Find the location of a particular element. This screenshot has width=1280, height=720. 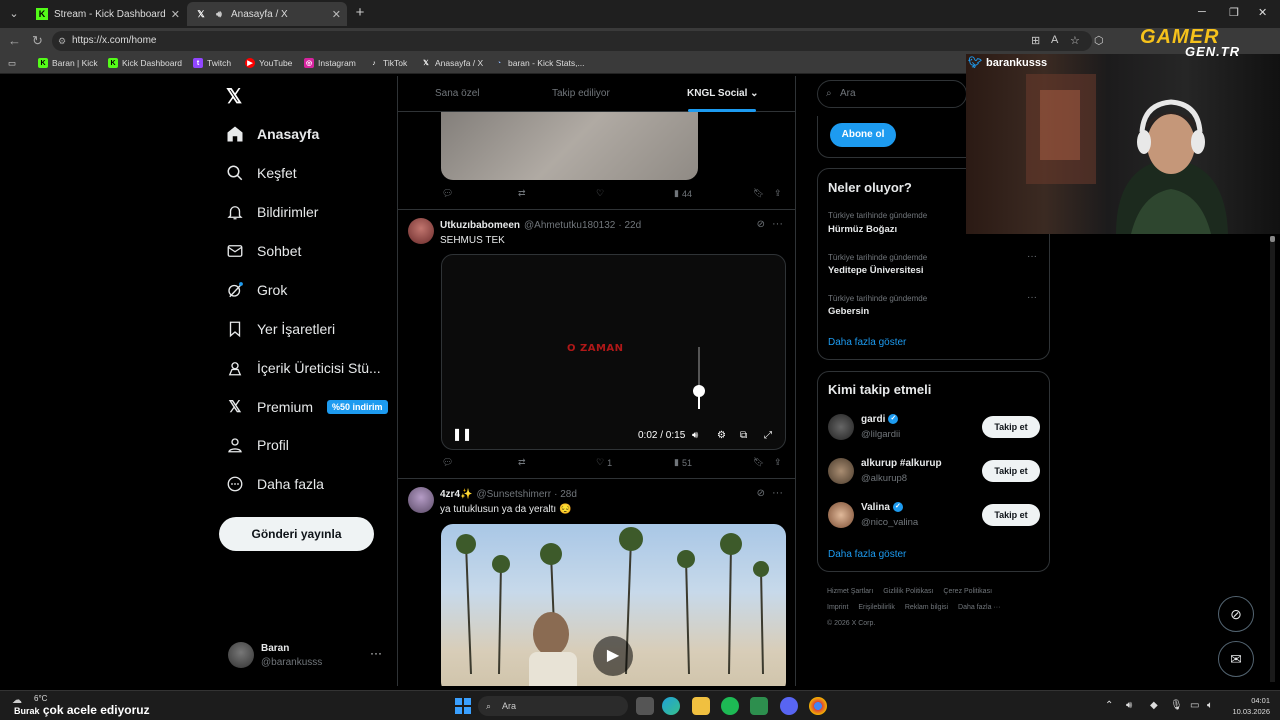

pause-icon: ❚❚ is located at coordinates (462, 434).